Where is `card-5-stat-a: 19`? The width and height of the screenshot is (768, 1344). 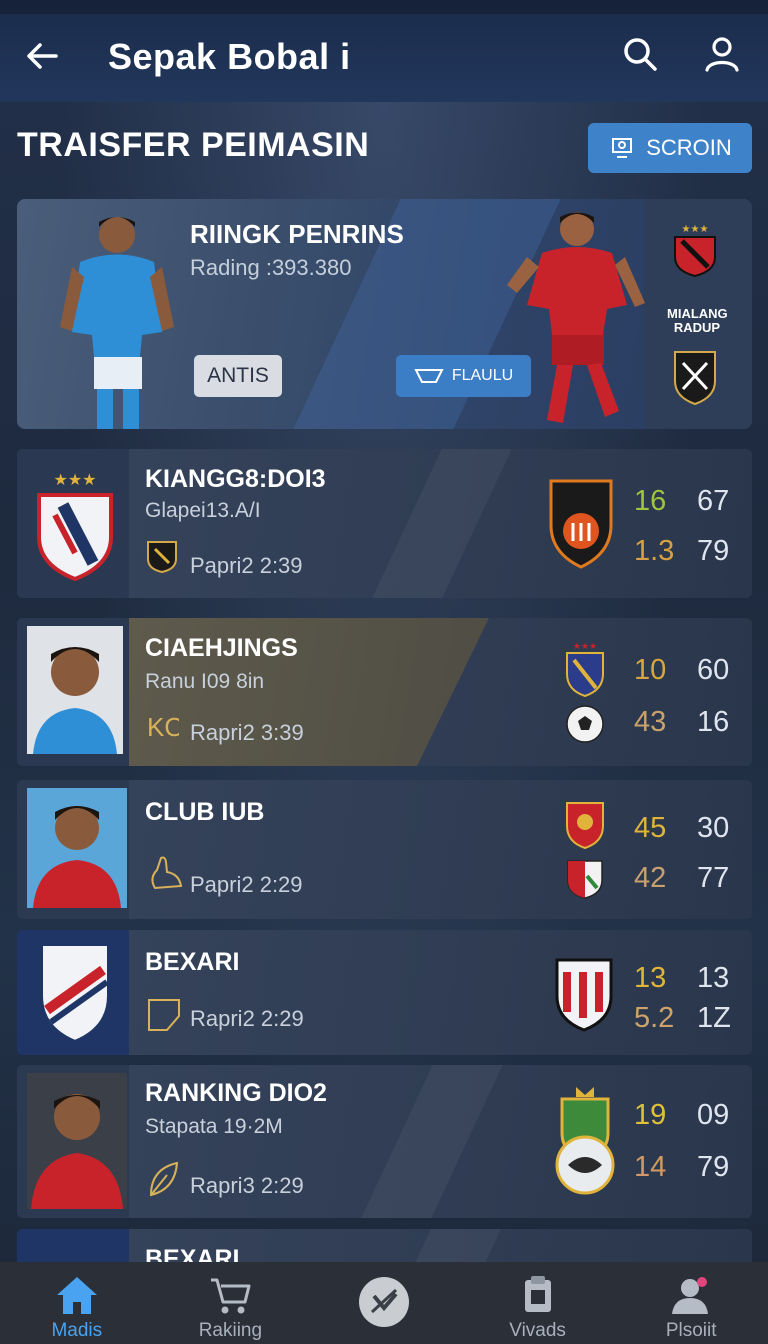 card-5-stat-a: 19 is located at coordinates (650, 1115).